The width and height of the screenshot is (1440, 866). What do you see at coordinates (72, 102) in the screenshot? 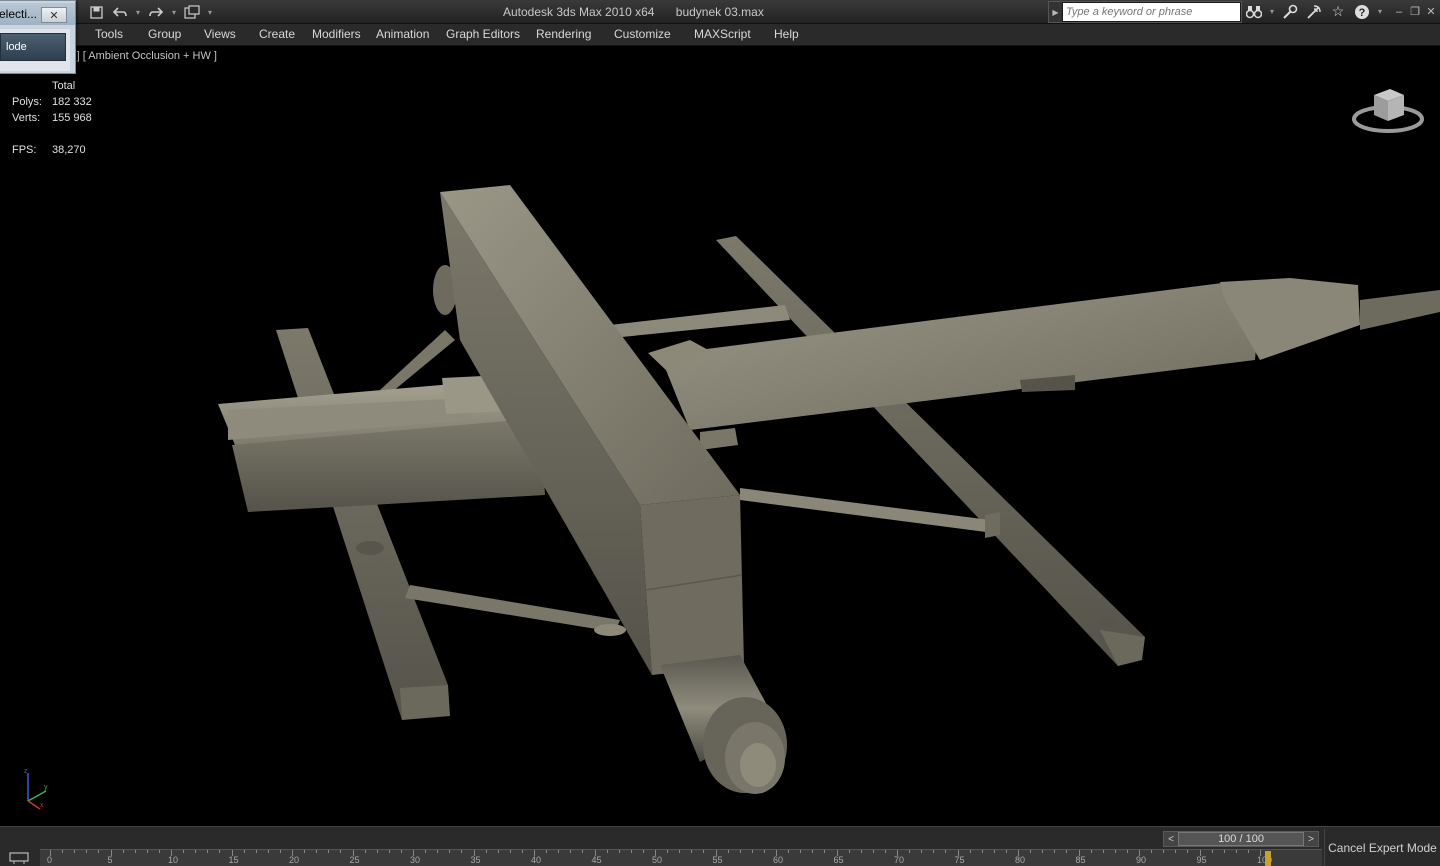
I see `polys-value: 182 332` at bounding box center [72, 102].